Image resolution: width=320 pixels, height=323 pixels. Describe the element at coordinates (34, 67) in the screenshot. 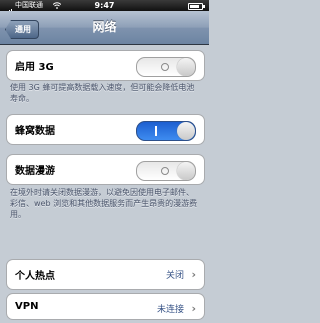

I see `enable-3g-label: 启用 3G` at that location.